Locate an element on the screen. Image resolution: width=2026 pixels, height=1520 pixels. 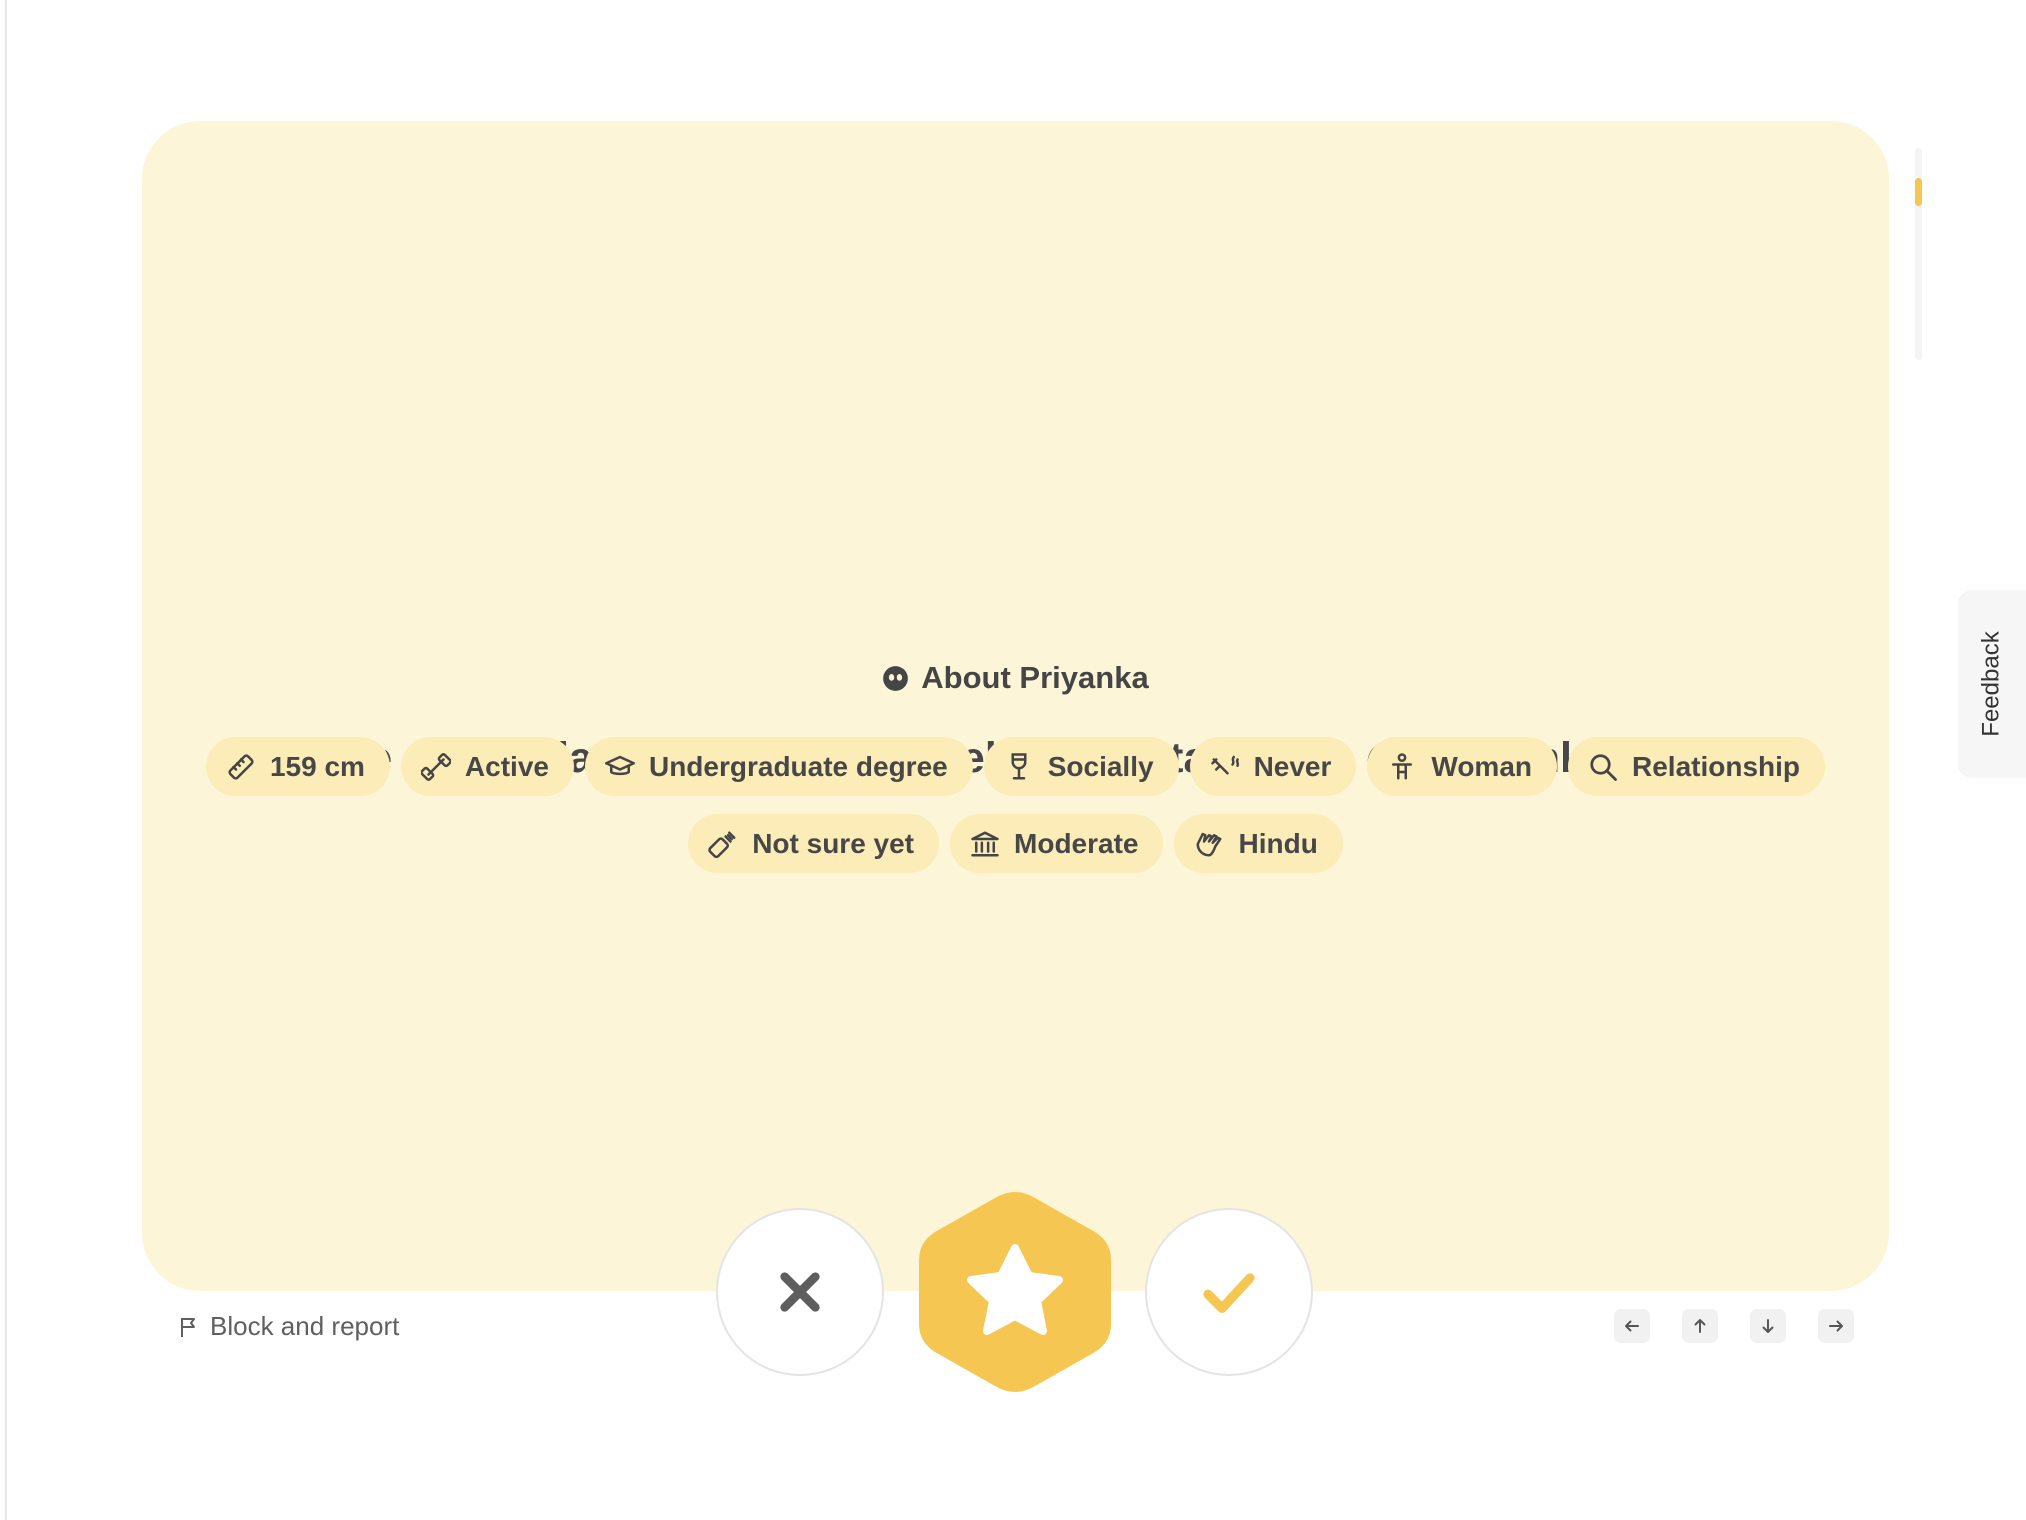
wine-glass-icon is located at coordinates (1019, 765).